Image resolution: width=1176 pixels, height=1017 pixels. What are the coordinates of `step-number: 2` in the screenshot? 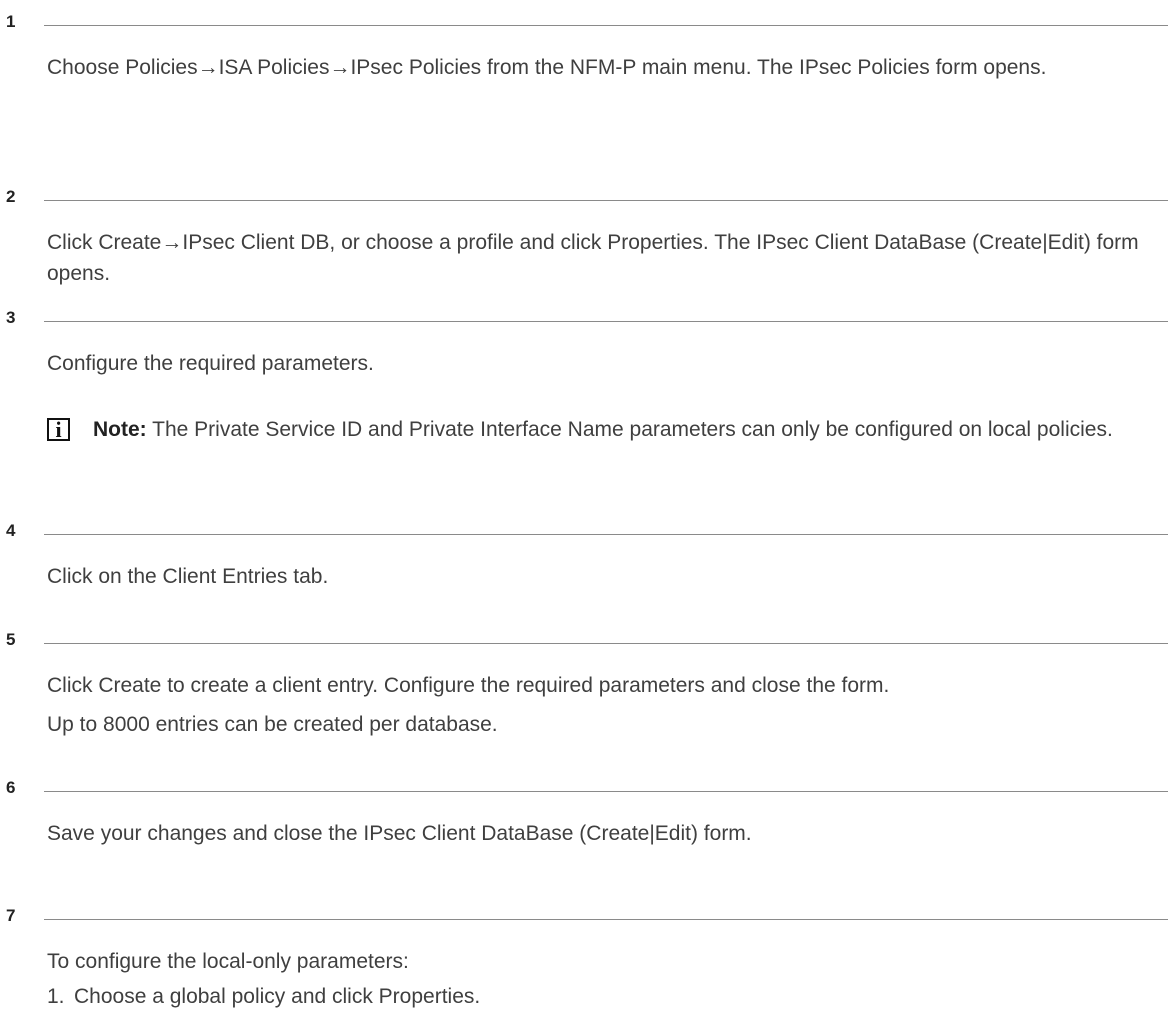 It's located at (11, 196).